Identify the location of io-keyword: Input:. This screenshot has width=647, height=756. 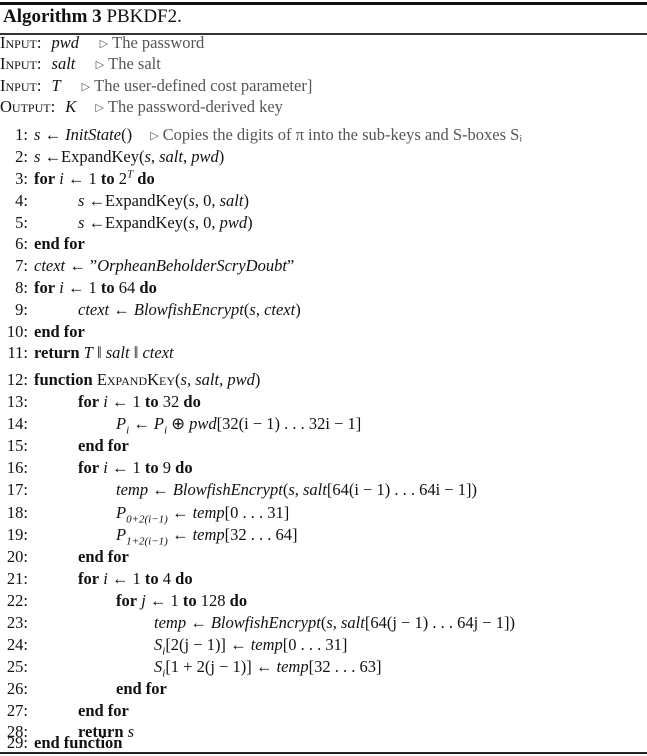
(21, 42).